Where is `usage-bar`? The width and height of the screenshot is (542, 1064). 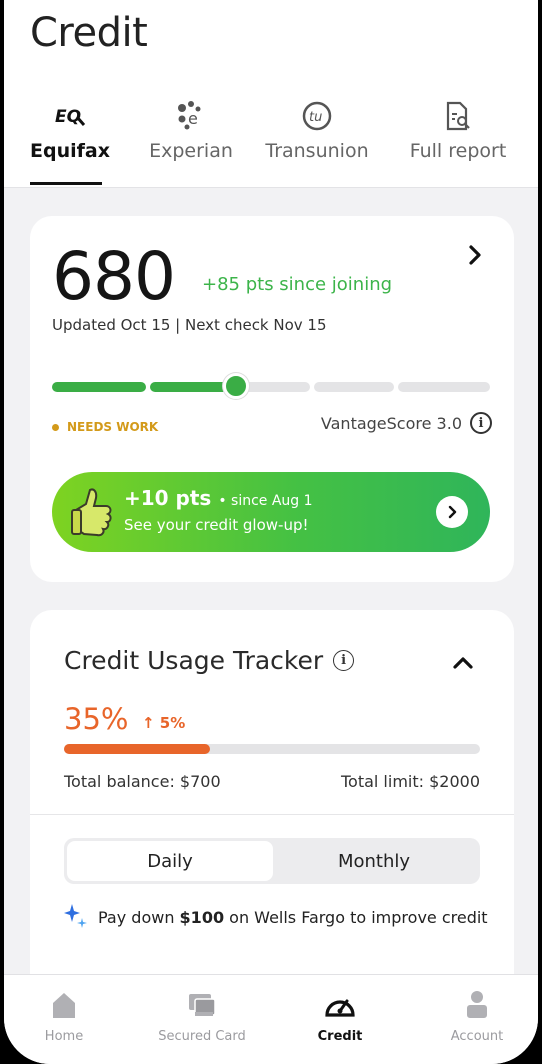 usage-bar is located at coordinates (272, 749).